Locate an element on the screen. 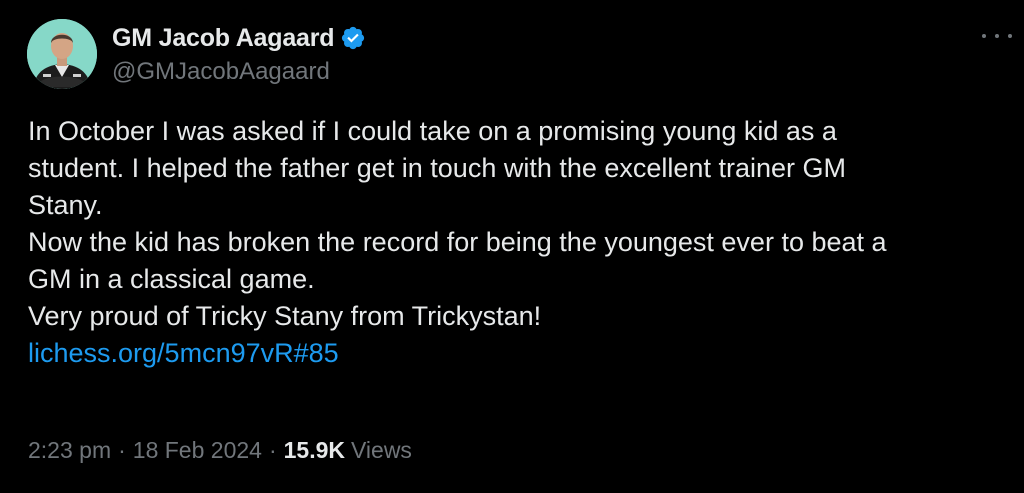 This screenshot has height=493, width=1024. more-options-icon is located at coordinates (997, 36).